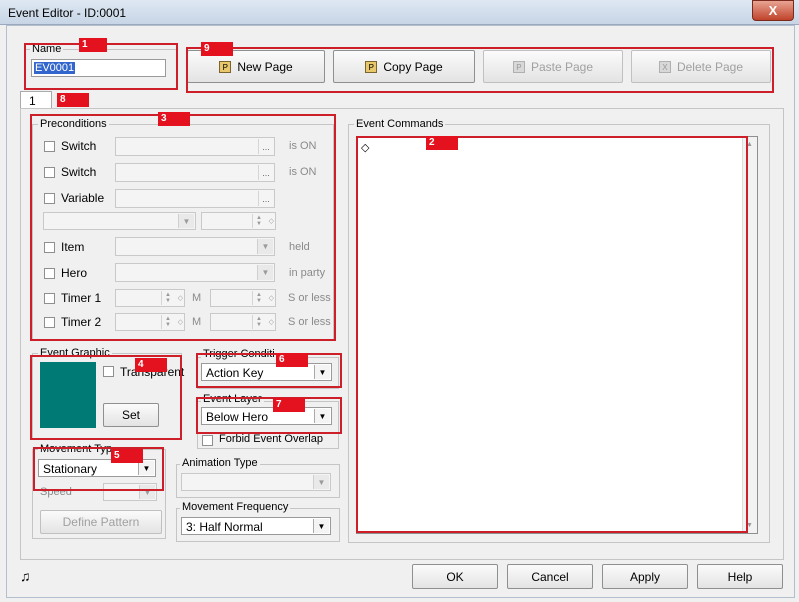 The width and height of the screenshot is (799, 602). I want to click on frequency-label: Movement Frequency, so click(235, 507).